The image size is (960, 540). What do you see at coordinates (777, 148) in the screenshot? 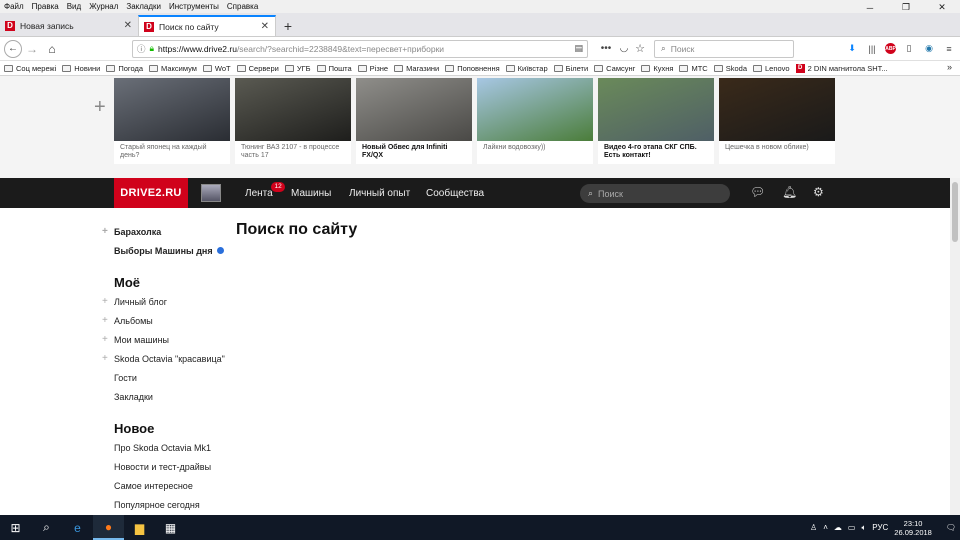
I see `feed-caption: Цешечка в новом облике)` at bounding box center [777, 148].